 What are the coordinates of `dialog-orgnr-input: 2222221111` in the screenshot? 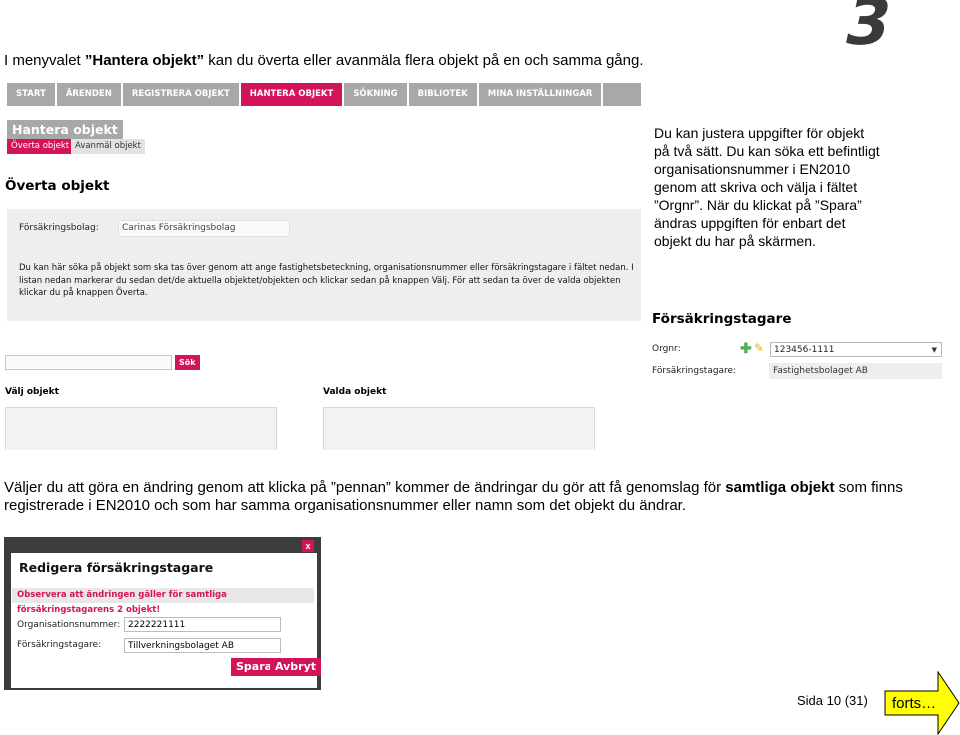 It's located at (202, 624).